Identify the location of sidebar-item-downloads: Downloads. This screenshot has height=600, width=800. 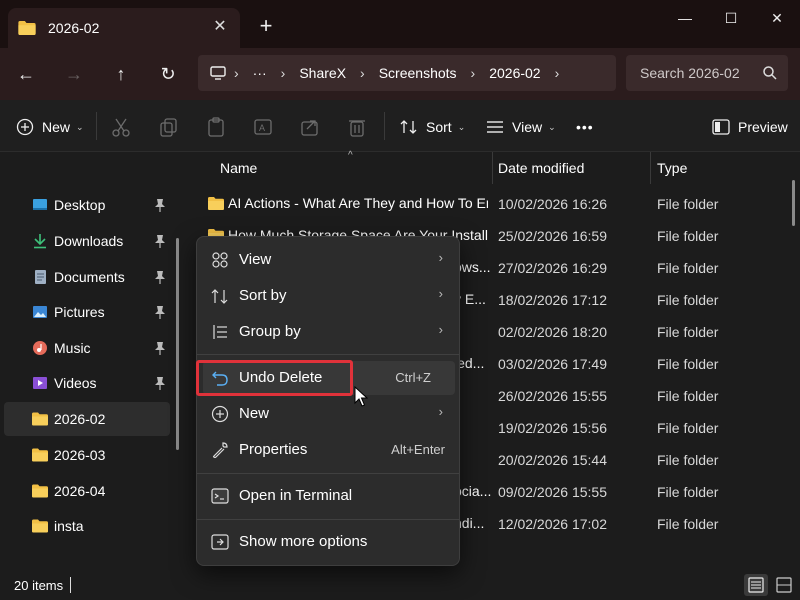
(87, 241).